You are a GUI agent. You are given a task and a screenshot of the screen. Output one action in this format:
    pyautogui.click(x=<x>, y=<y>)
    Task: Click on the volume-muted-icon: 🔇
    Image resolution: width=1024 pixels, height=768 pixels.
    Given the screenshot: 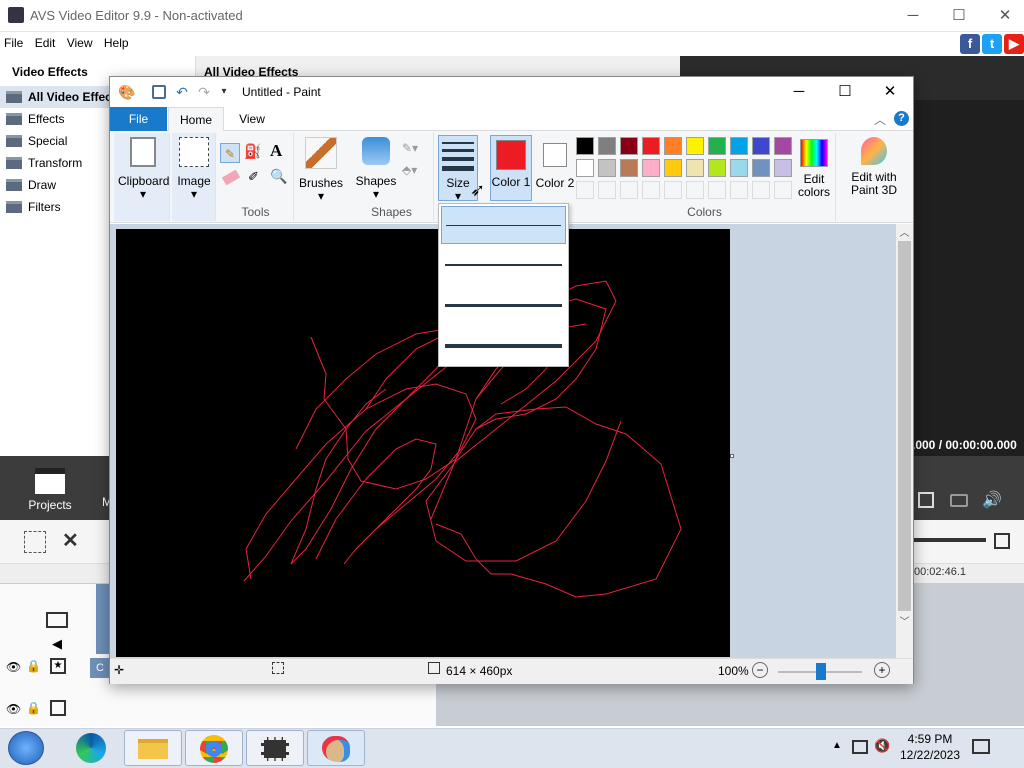 What is the action you would take?
    pyautogui.click(x=882, y=746)
    